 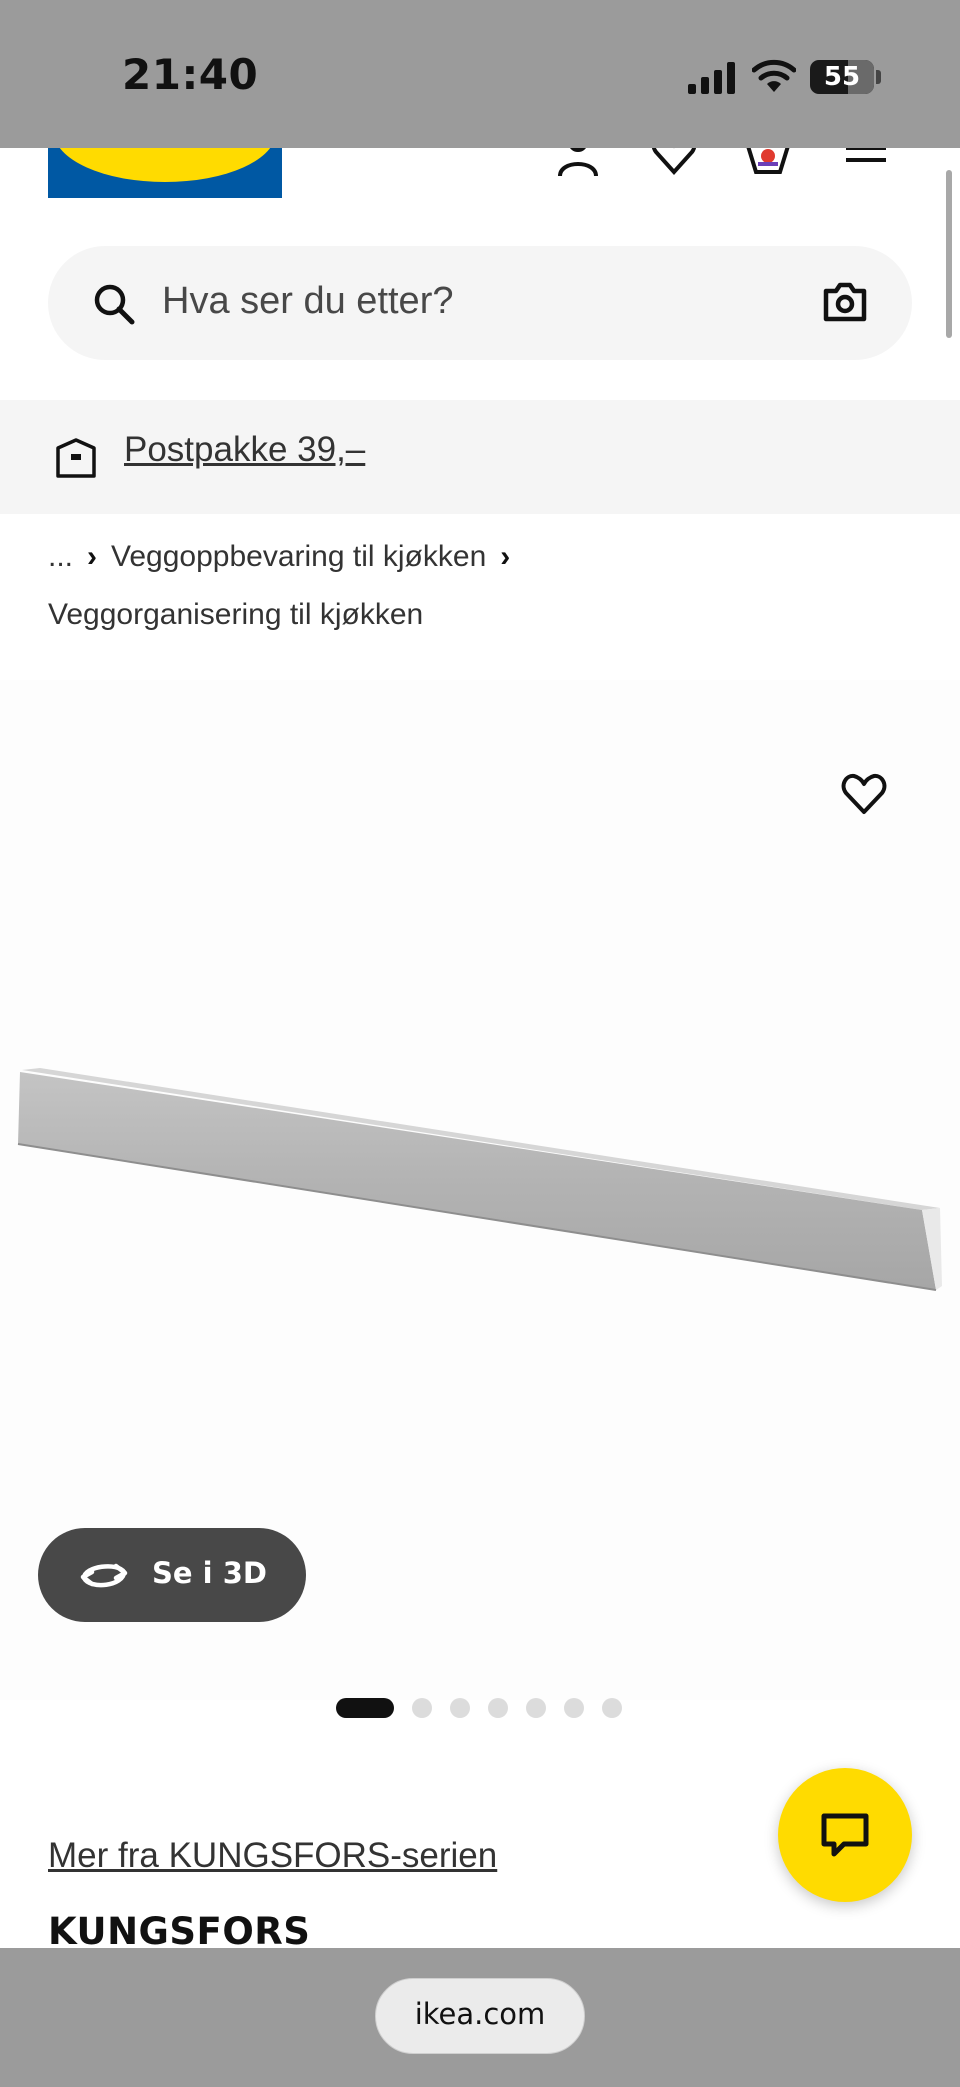 I want to click on gallery-pagination, so click(x=496, y=1709).